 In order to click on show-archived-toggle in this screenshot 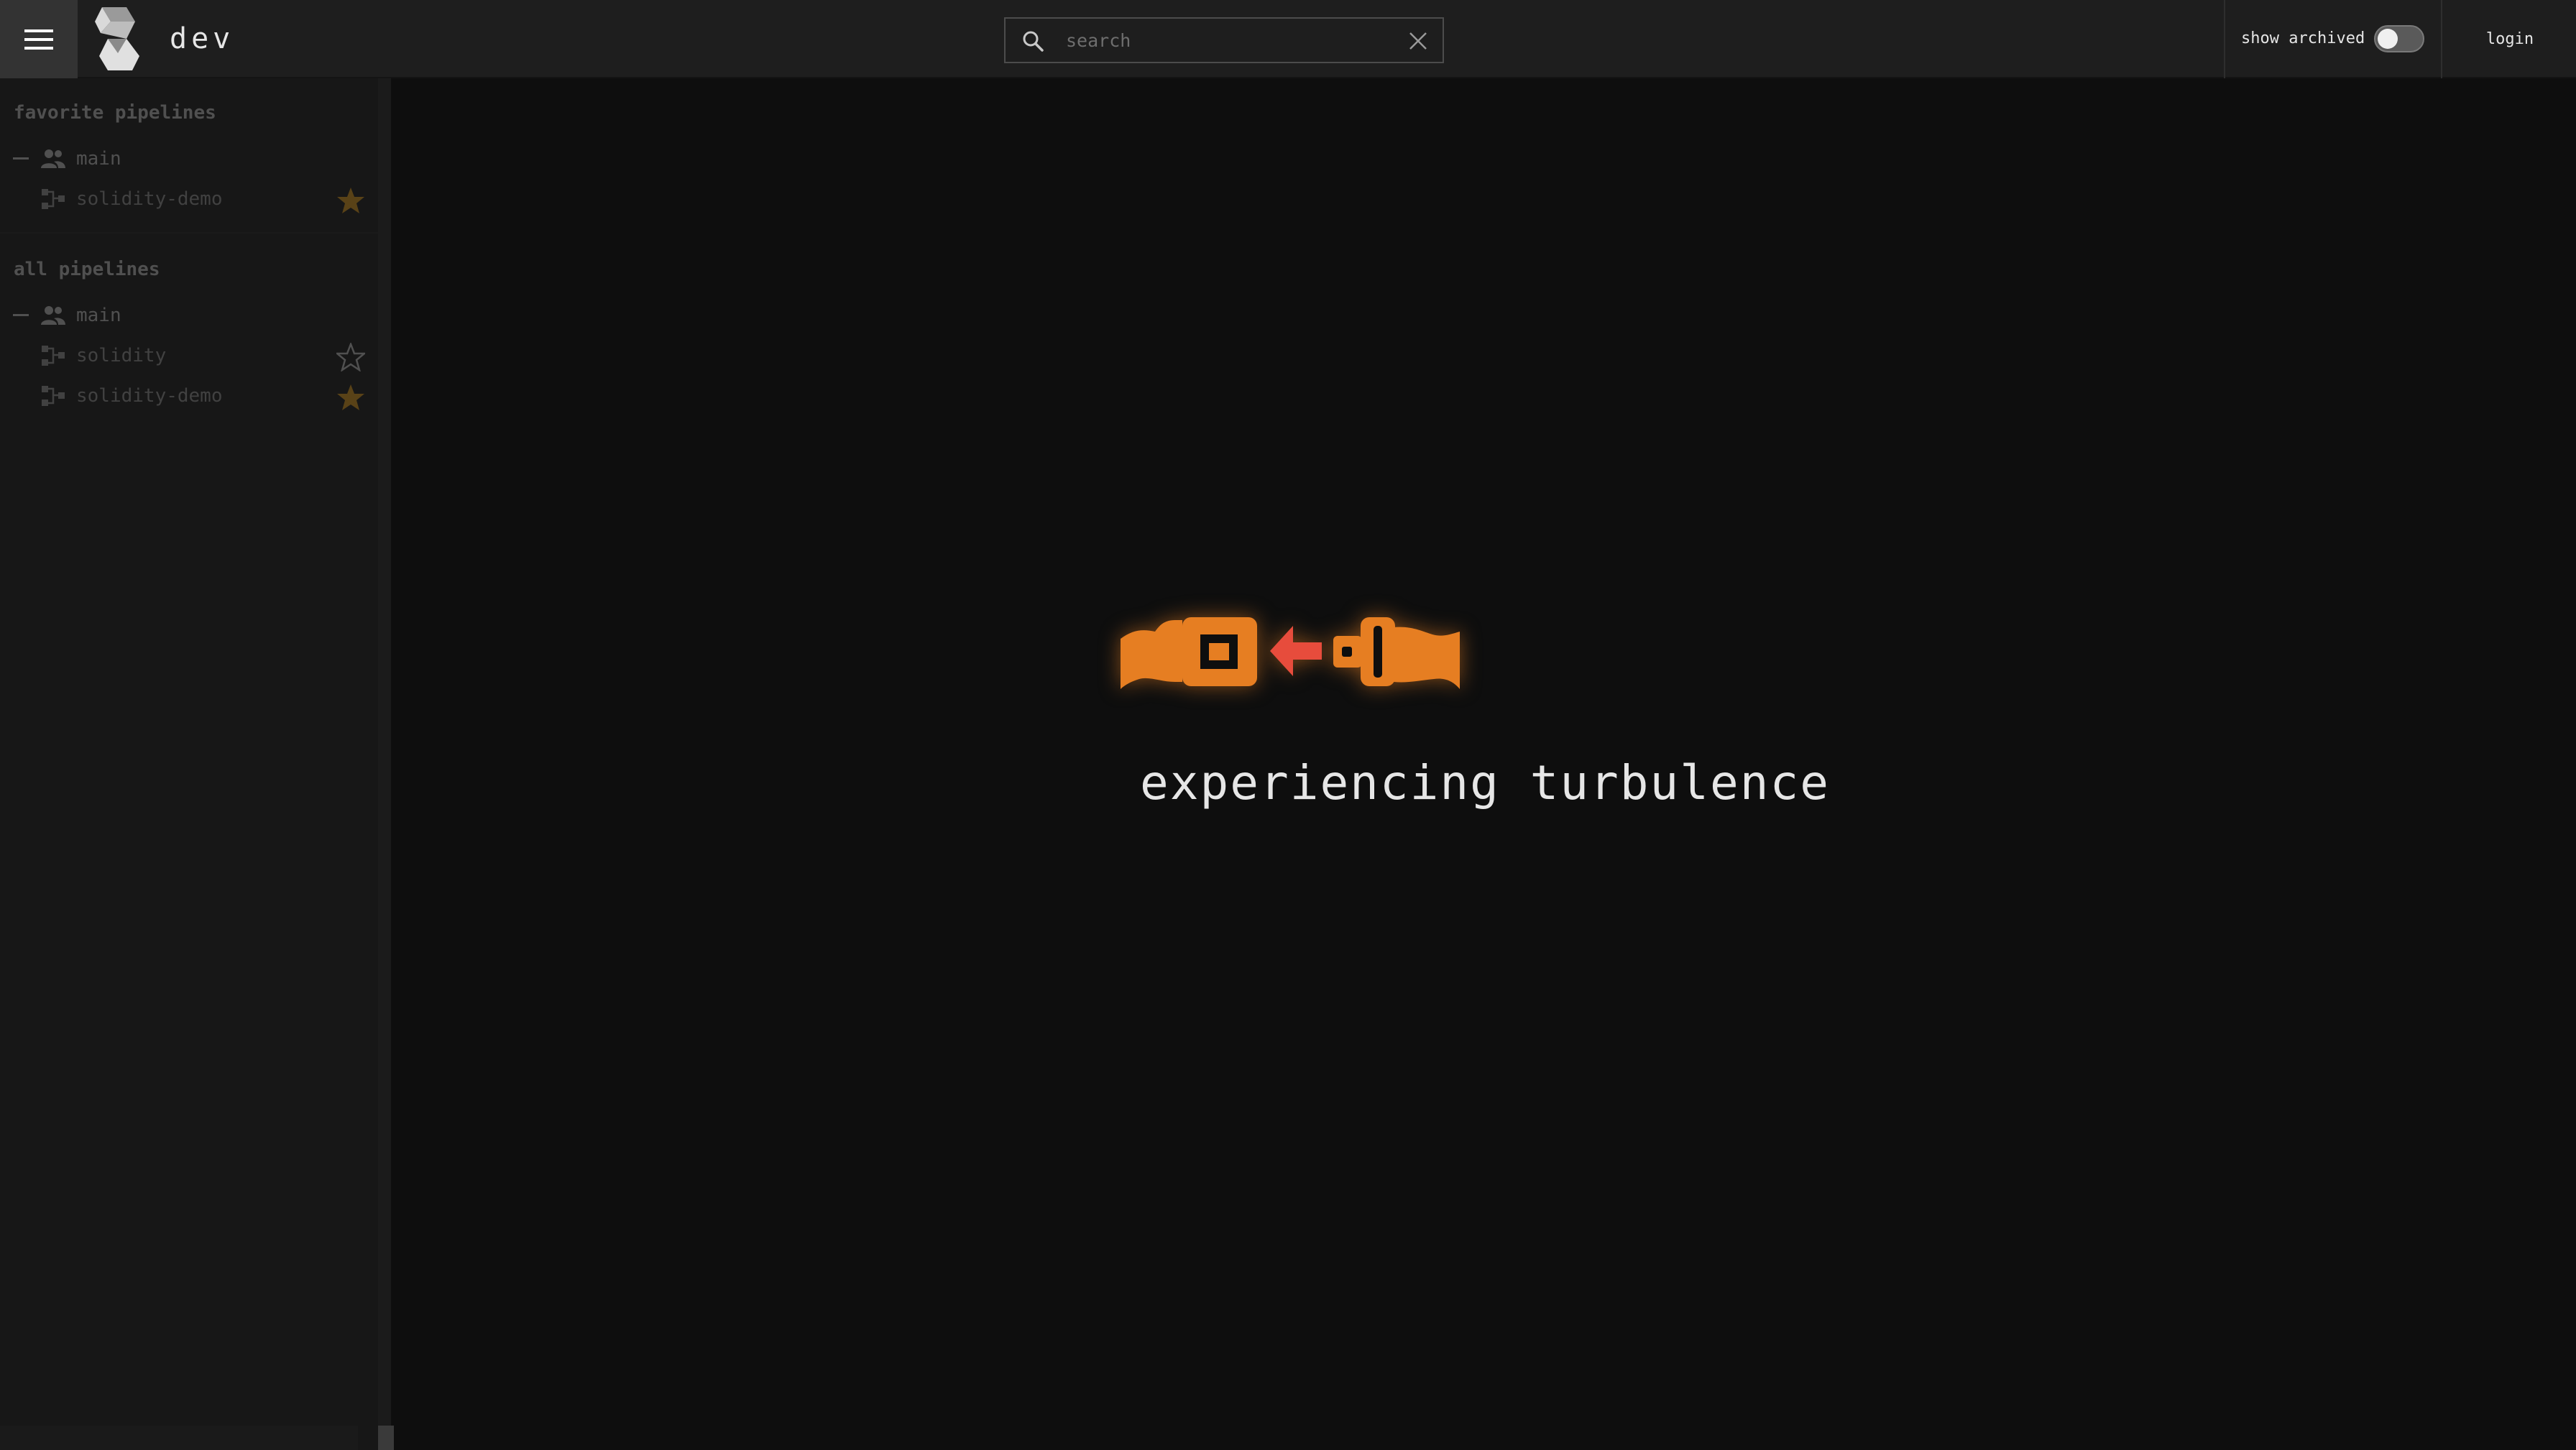, I will do `click(2399, 38)`.